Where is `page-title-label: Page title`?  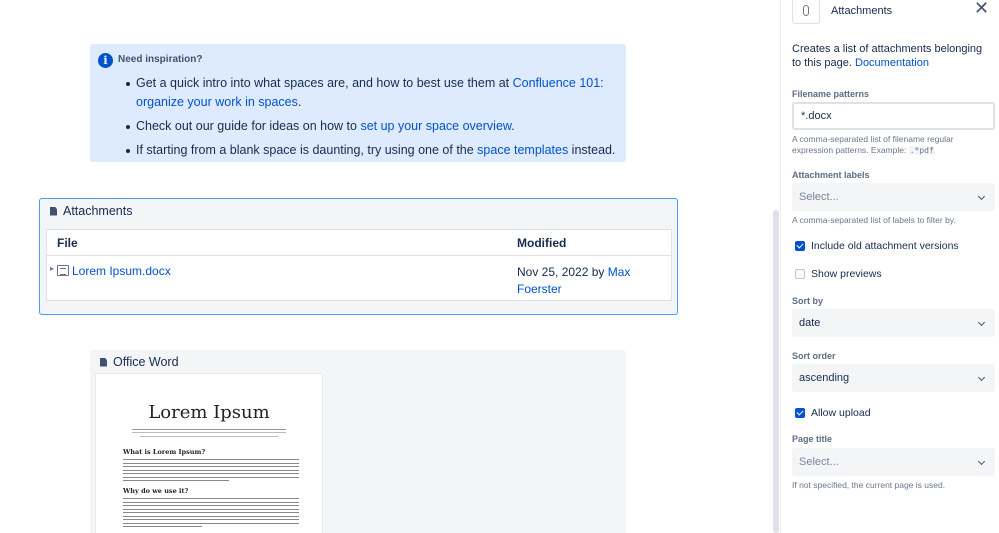
page-title-label: Page title is located at coordinates (812, 439).